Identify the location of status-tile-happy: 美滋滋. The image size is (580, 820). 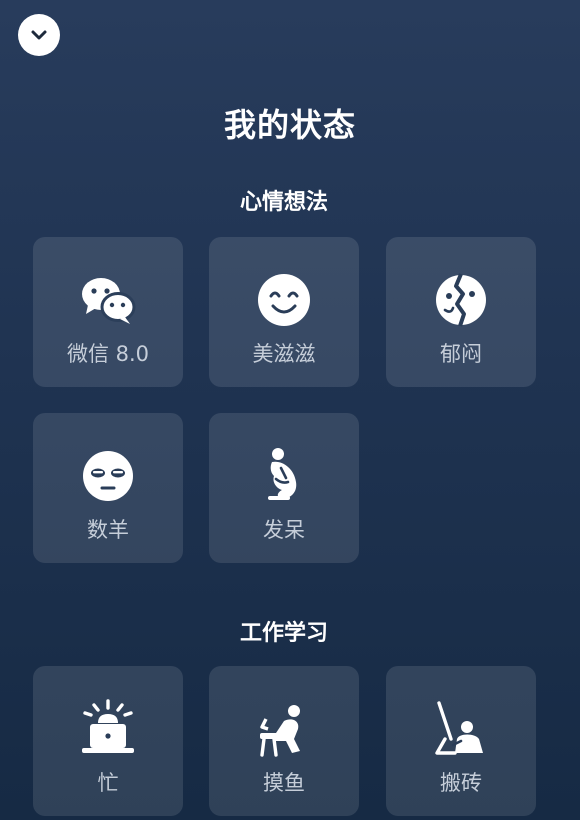
(284, 312).